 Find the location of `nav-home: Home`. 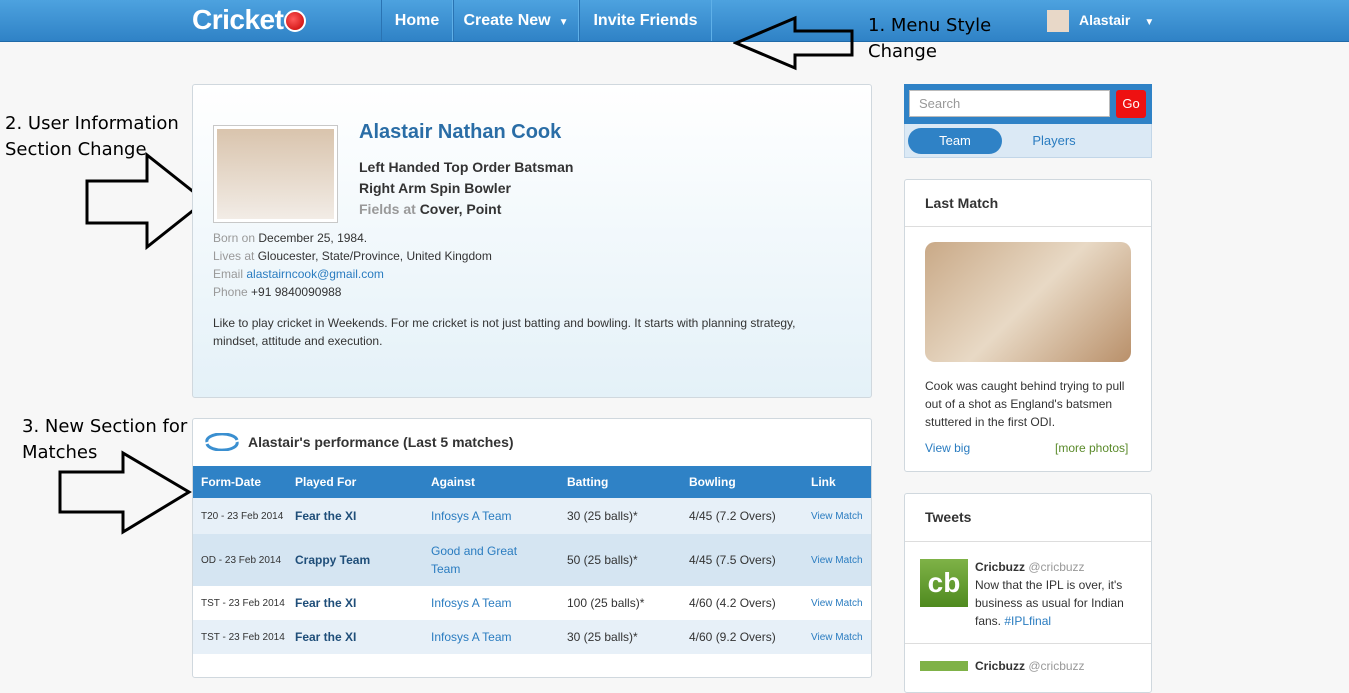

nav-home: Home is located at coordinates (417, 20).